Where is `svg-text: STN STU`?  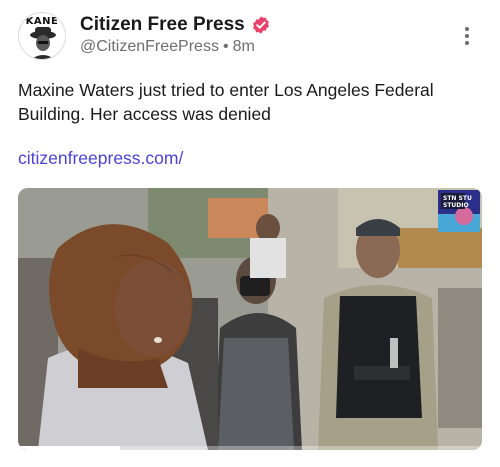 svg-text: STN STU is located at coordinates (457, 198).